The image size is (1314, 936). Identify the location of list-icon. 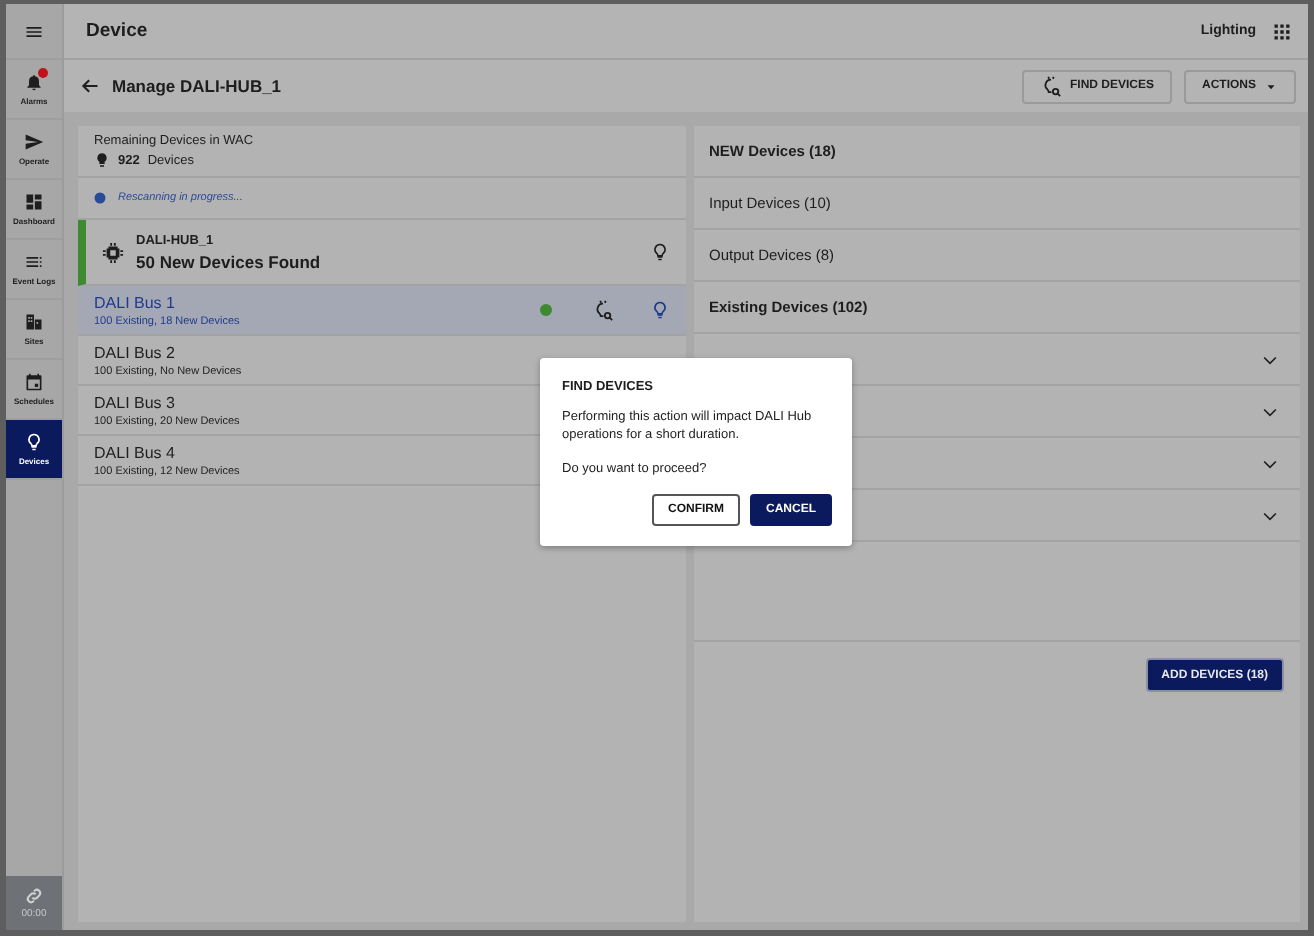
(34, 262).